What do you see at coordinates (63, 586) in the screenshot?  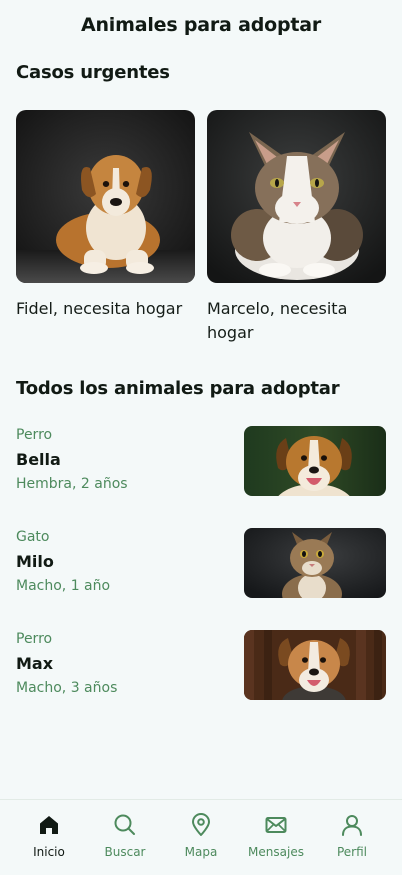 I see `animal-details: Macho, 1 año` at bounding box center [63, 586].